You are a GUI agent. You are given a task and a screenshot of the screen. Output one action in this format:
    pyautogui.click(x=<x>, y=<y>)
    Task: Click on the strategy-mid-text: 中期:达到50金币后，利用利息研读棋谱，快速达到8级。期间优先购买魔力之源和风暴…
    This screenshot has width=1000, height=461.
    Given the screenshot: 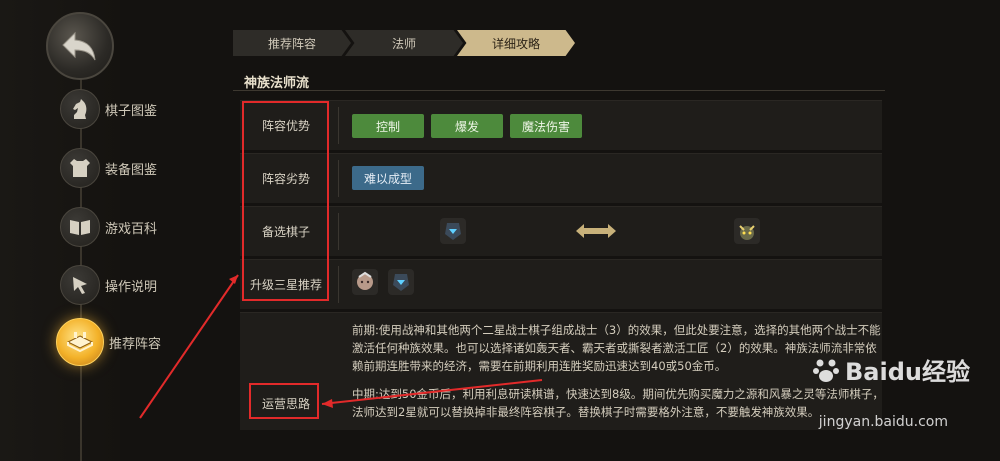 What is the action you would take?
    pyautogui.click(x=618, y=403)
    